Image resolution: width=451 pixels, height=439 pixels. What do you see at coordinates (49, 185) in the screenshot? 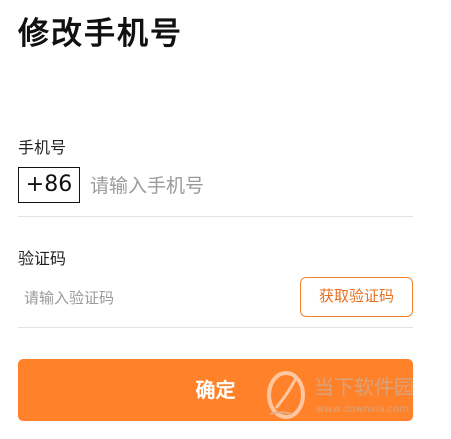
I see `country-code-selector: +86` at bounding box center [49, 185].